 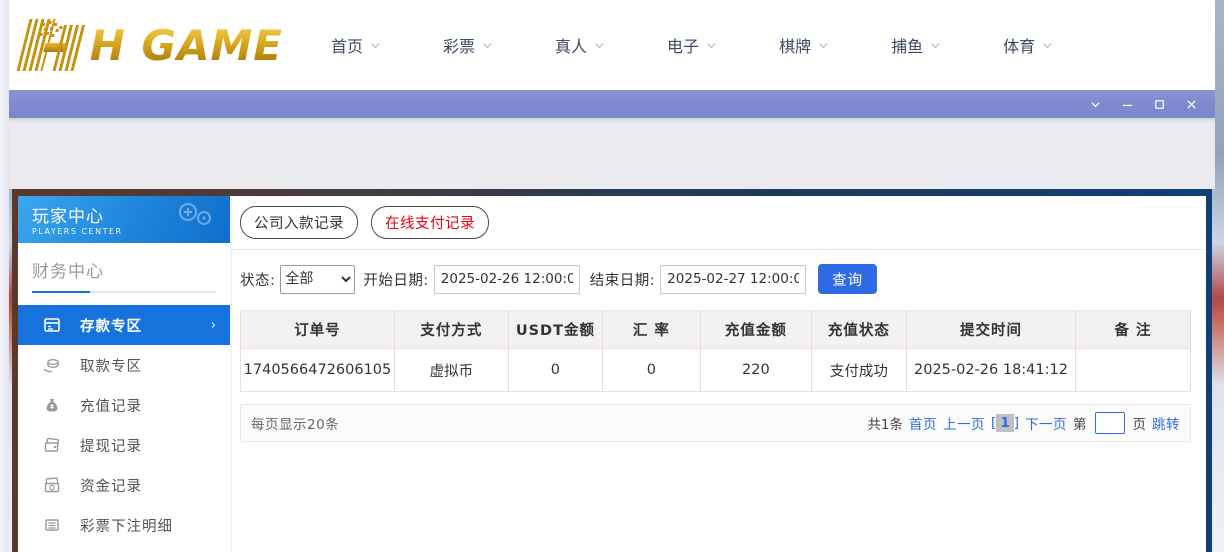 I want to click on nav-item-sports: 体育, so click(x=1028, y=45).